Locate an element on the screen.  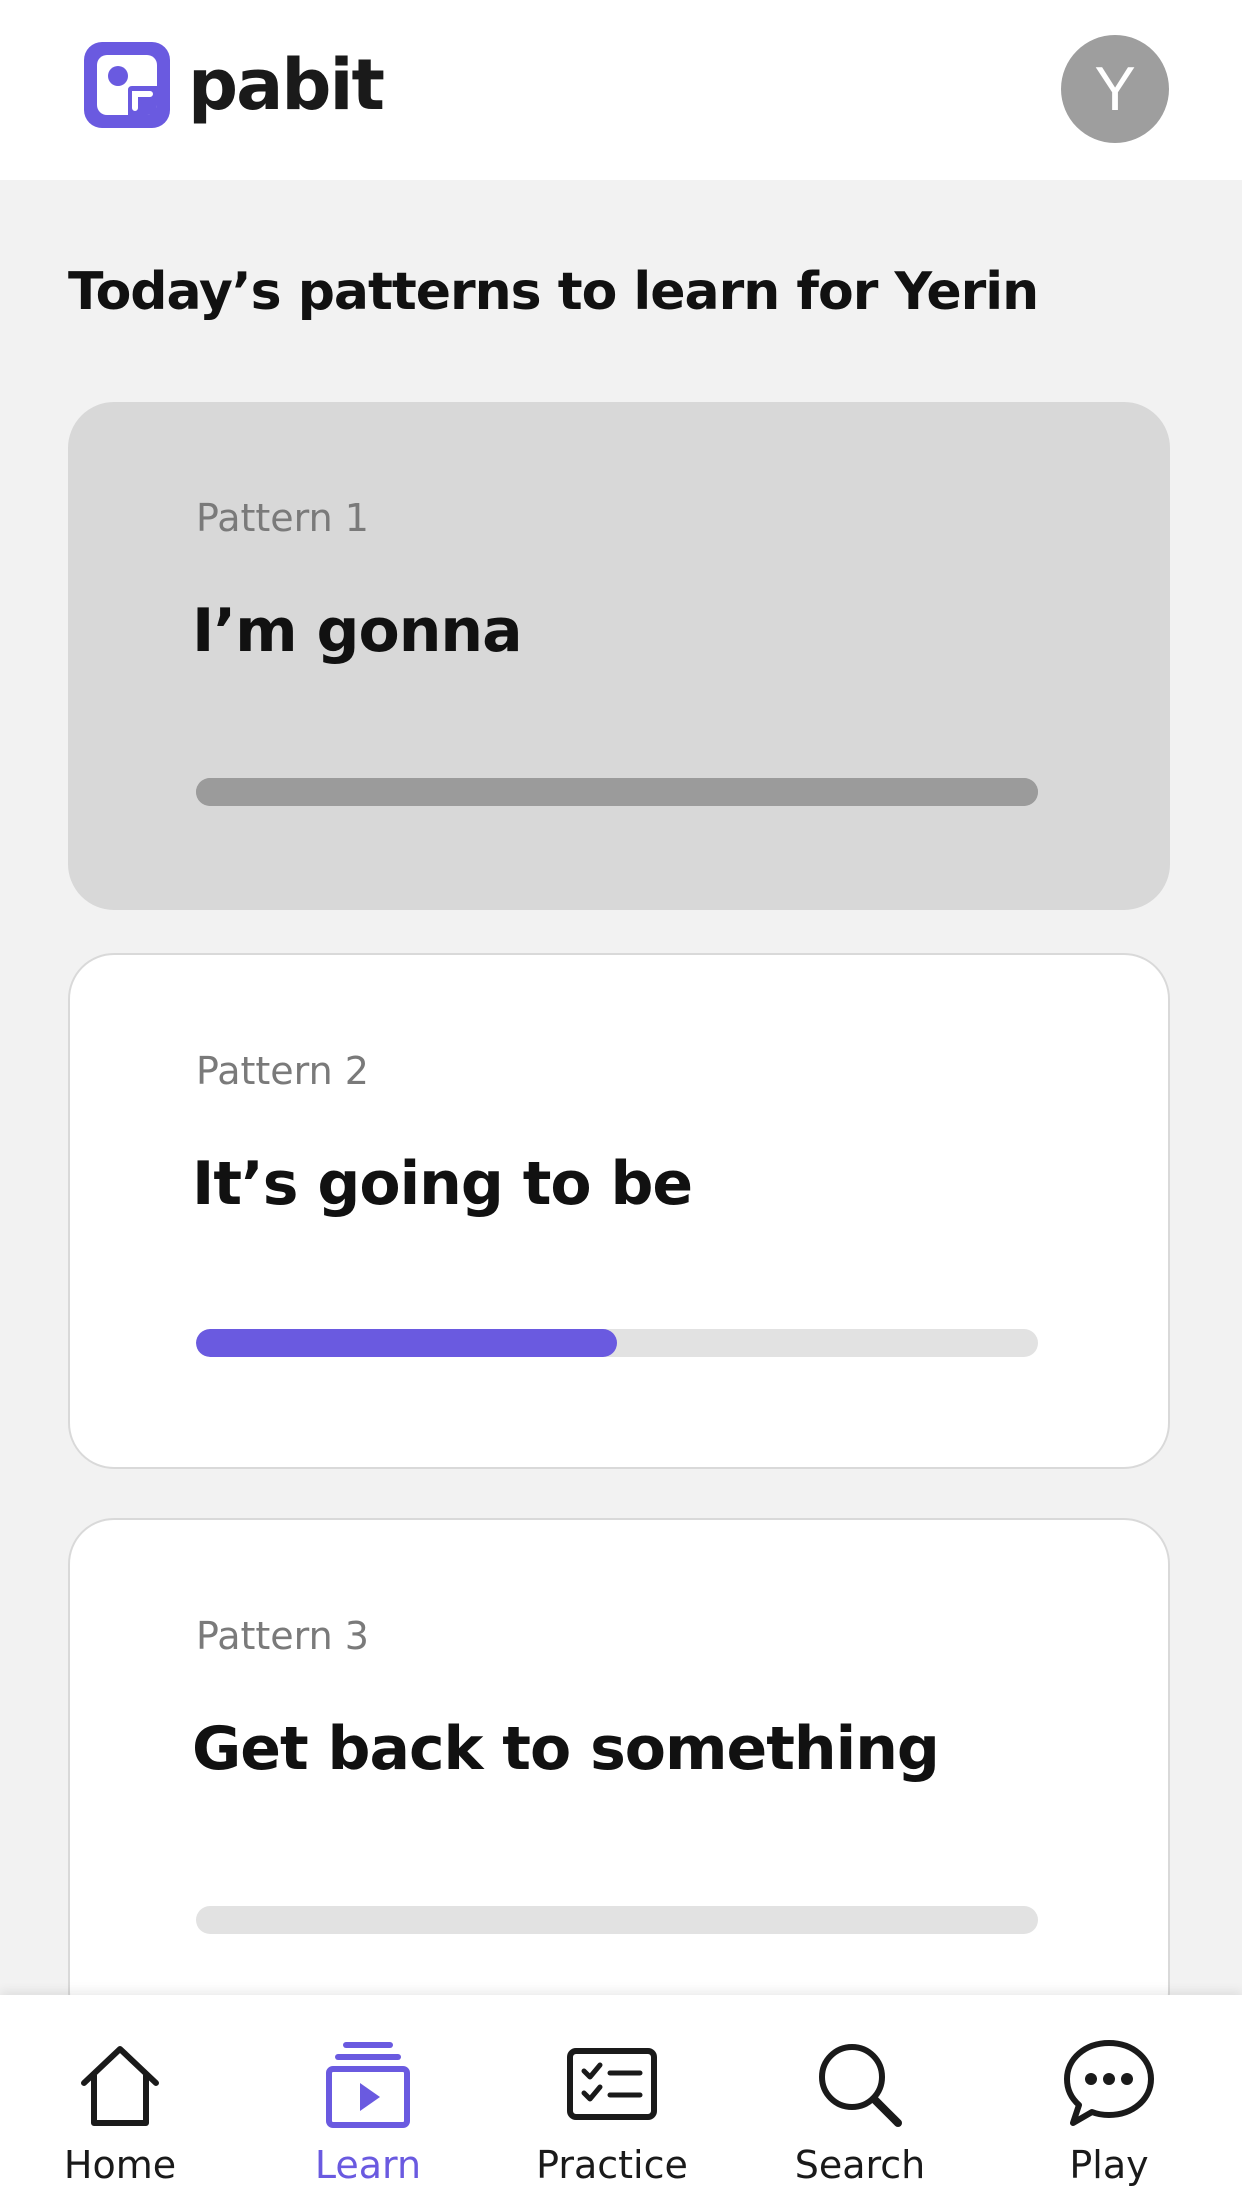
pattern-title: I’m gonna is located at coordinates (357, 631).